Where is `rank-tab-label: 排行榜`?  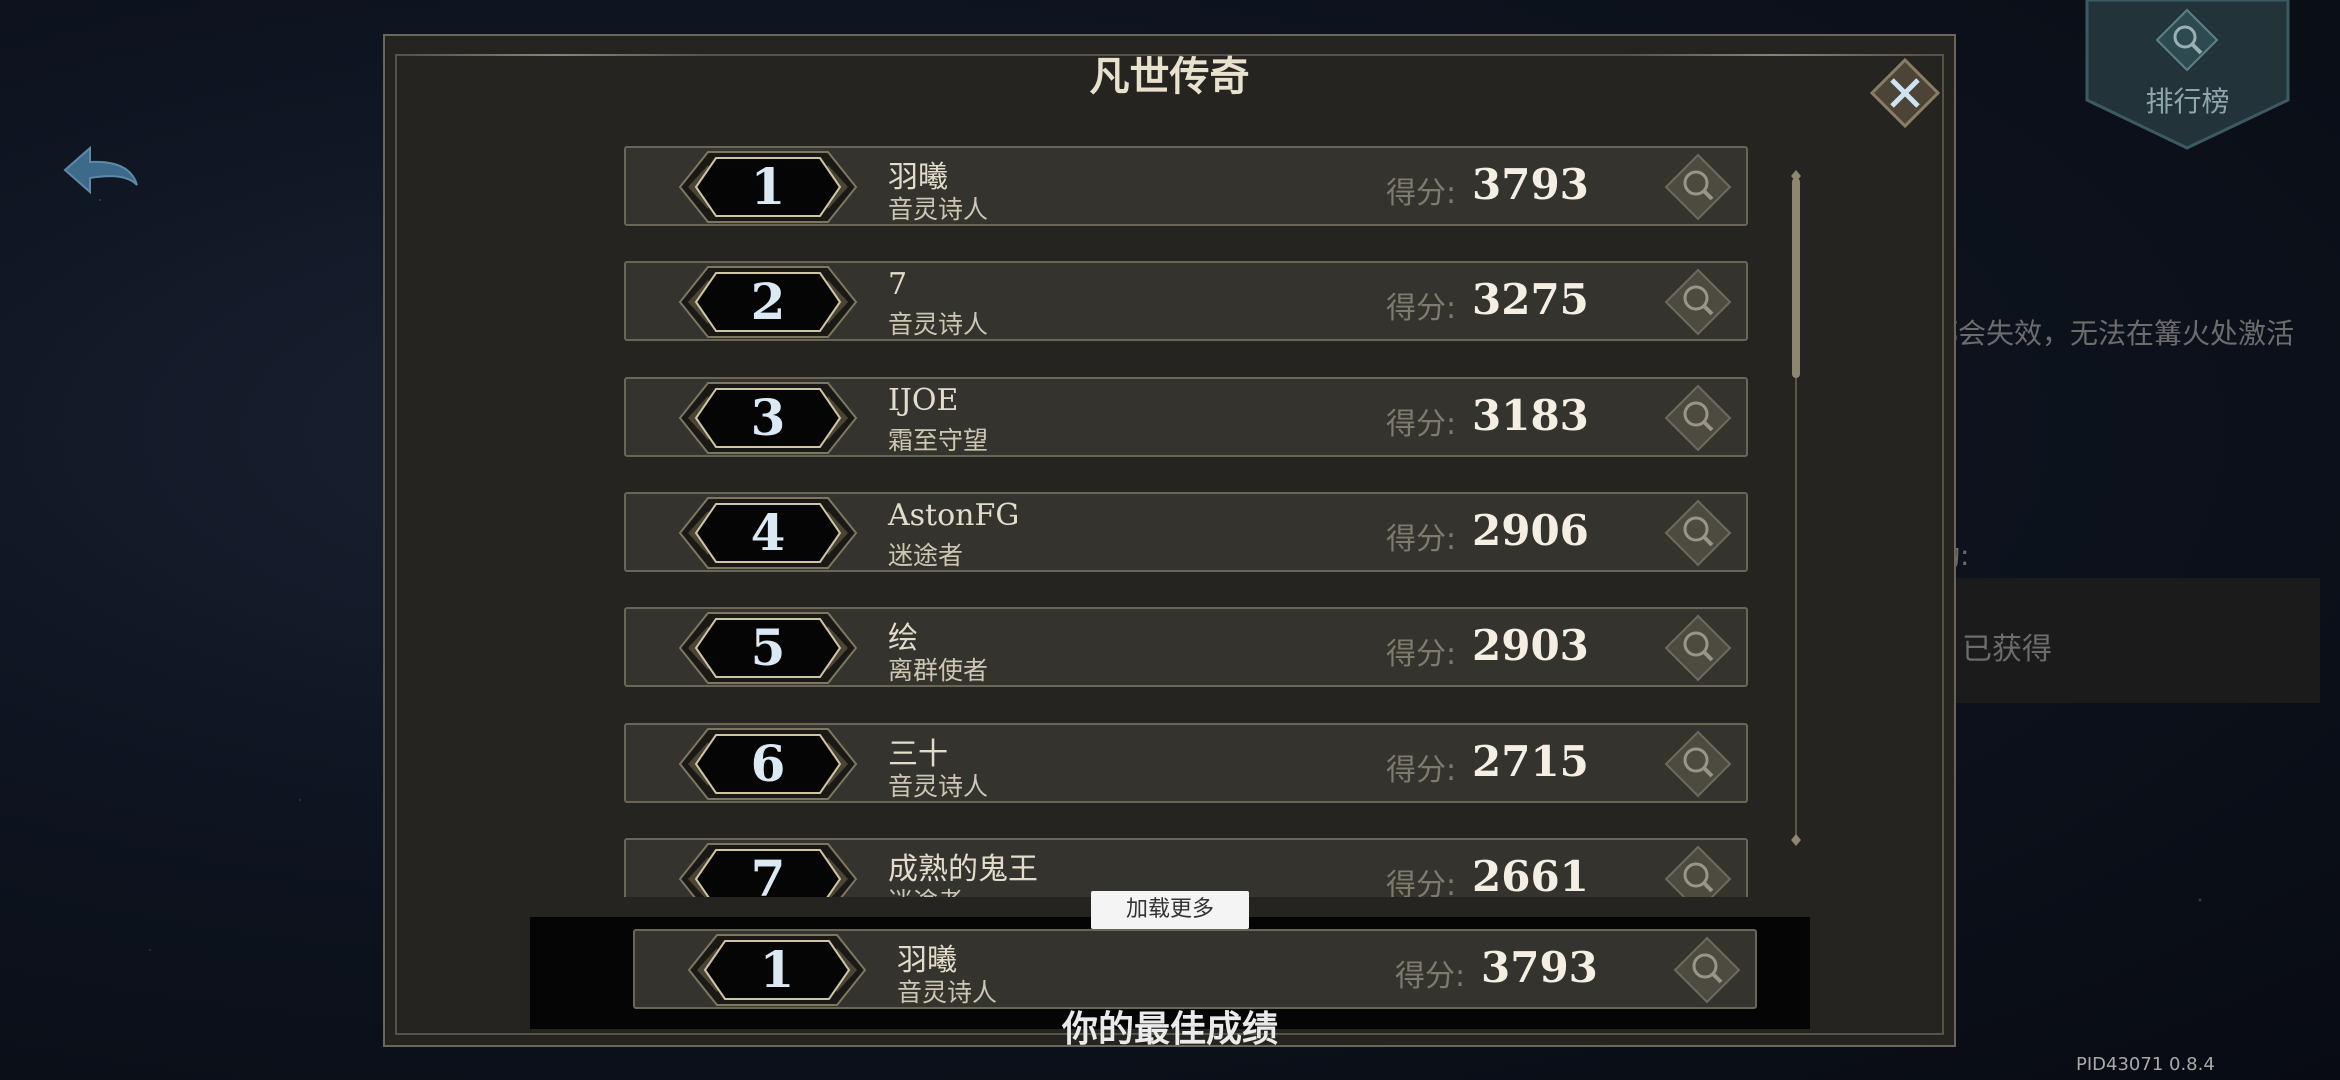
rank-tab-label: 排行榜 is located at coordinates (2187, 101).